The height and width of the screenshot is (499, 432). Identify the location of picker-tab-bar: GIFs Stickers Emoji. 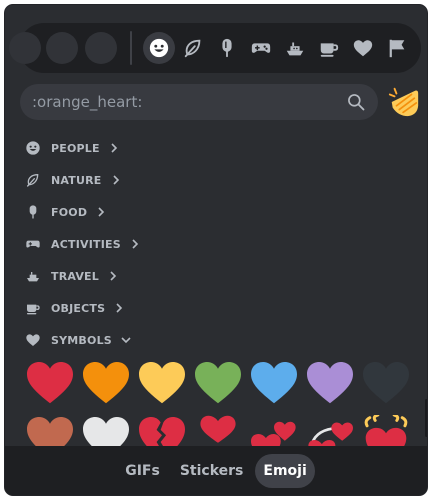
(216, 470).